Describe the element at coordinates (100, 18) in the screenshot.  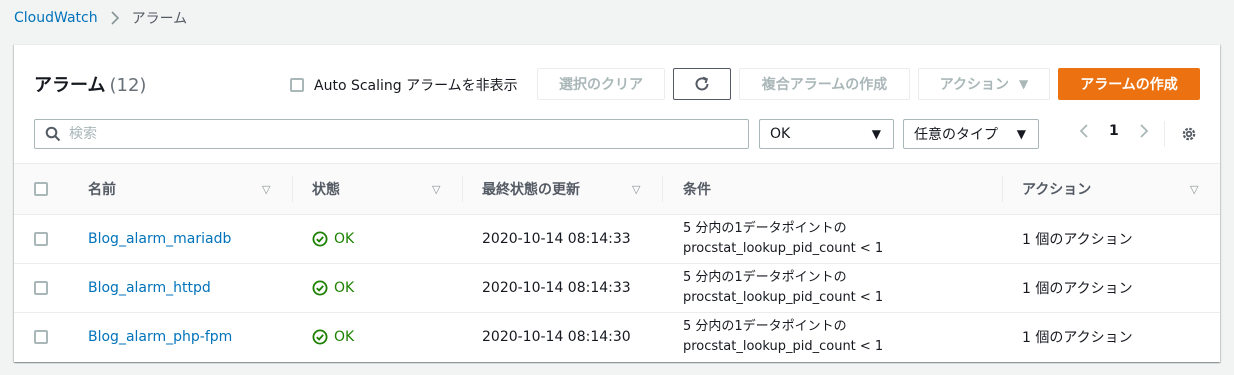
I see `breadcrumb: CloudWatch アラーム` at that location.